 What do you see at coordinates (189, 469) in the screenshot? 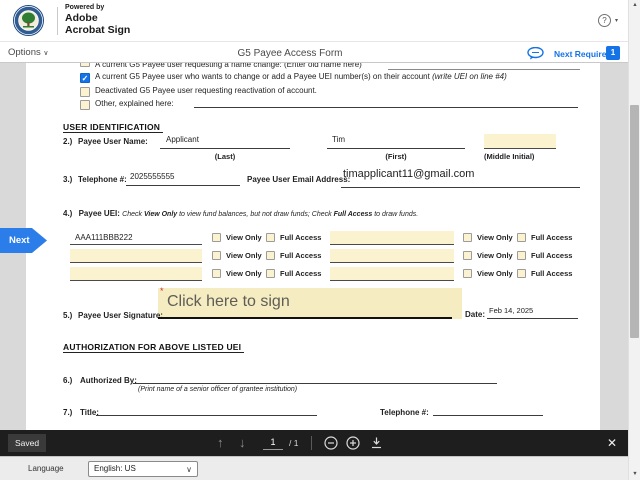
I see `chevron-down-icon: ∨` at bounding box center [189, 469].